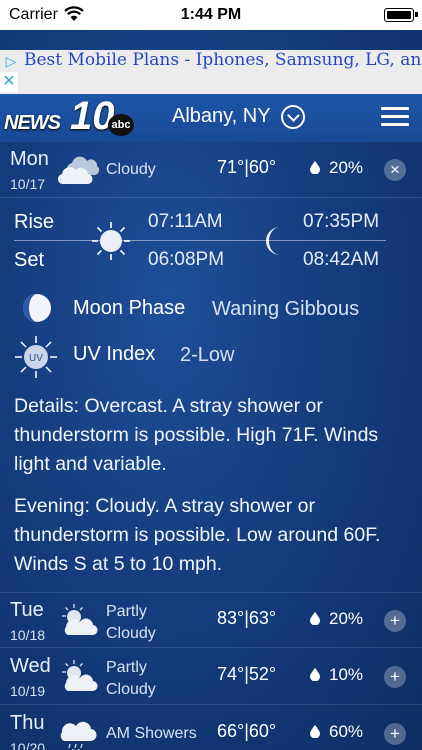 The image size is (422, 750). I want to click on logo-number: 10, so click(92, 116).